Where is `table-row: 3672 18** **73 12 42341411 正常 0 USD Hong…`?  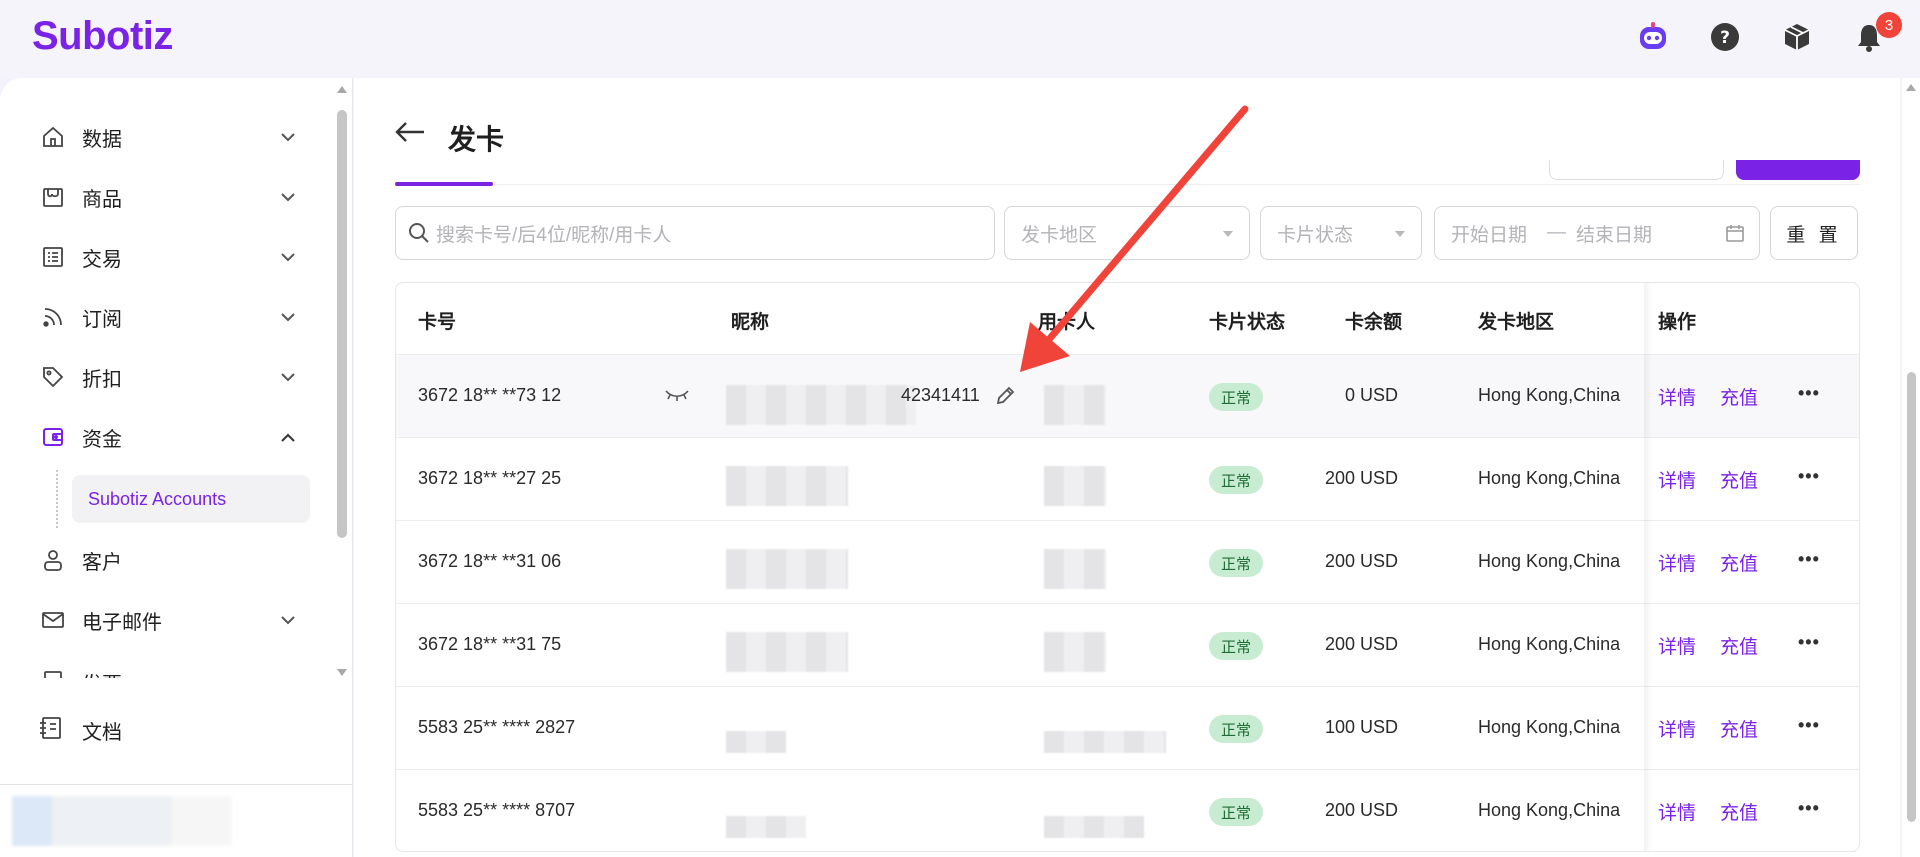 table-row: 3672 18** **73 12 42341411 正常 0 USD Hong… is located at coordinates (1127, 396).